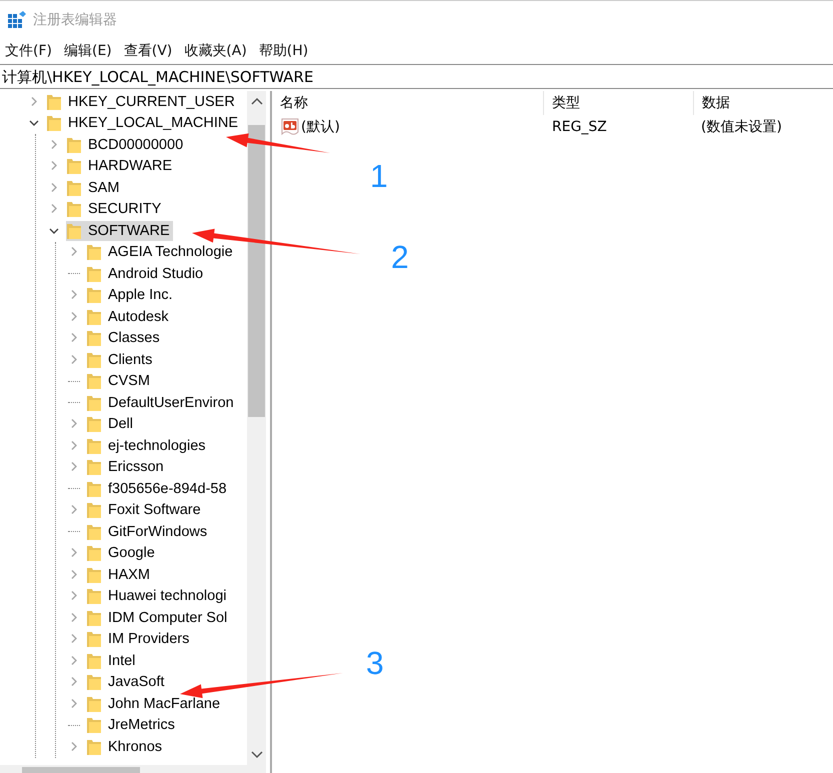 This screenshot has height=773, width=833. What do you see at coordinates (139, 639) in the screenshot?
I see `tree-item: IM Providers` at bounding box center [139, 639].